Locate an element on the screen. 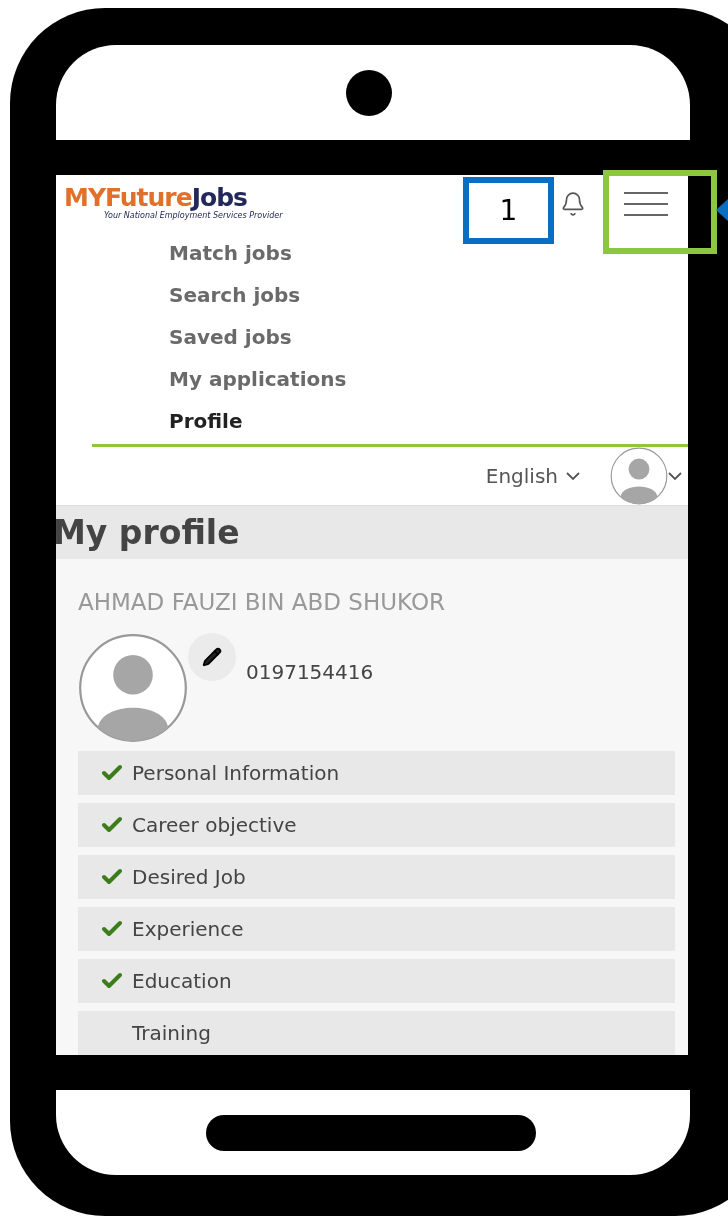 Image resolution: width=728 pixels, height=1221 pixels. annotation-box: 1 is located at coordinates (508, 210).